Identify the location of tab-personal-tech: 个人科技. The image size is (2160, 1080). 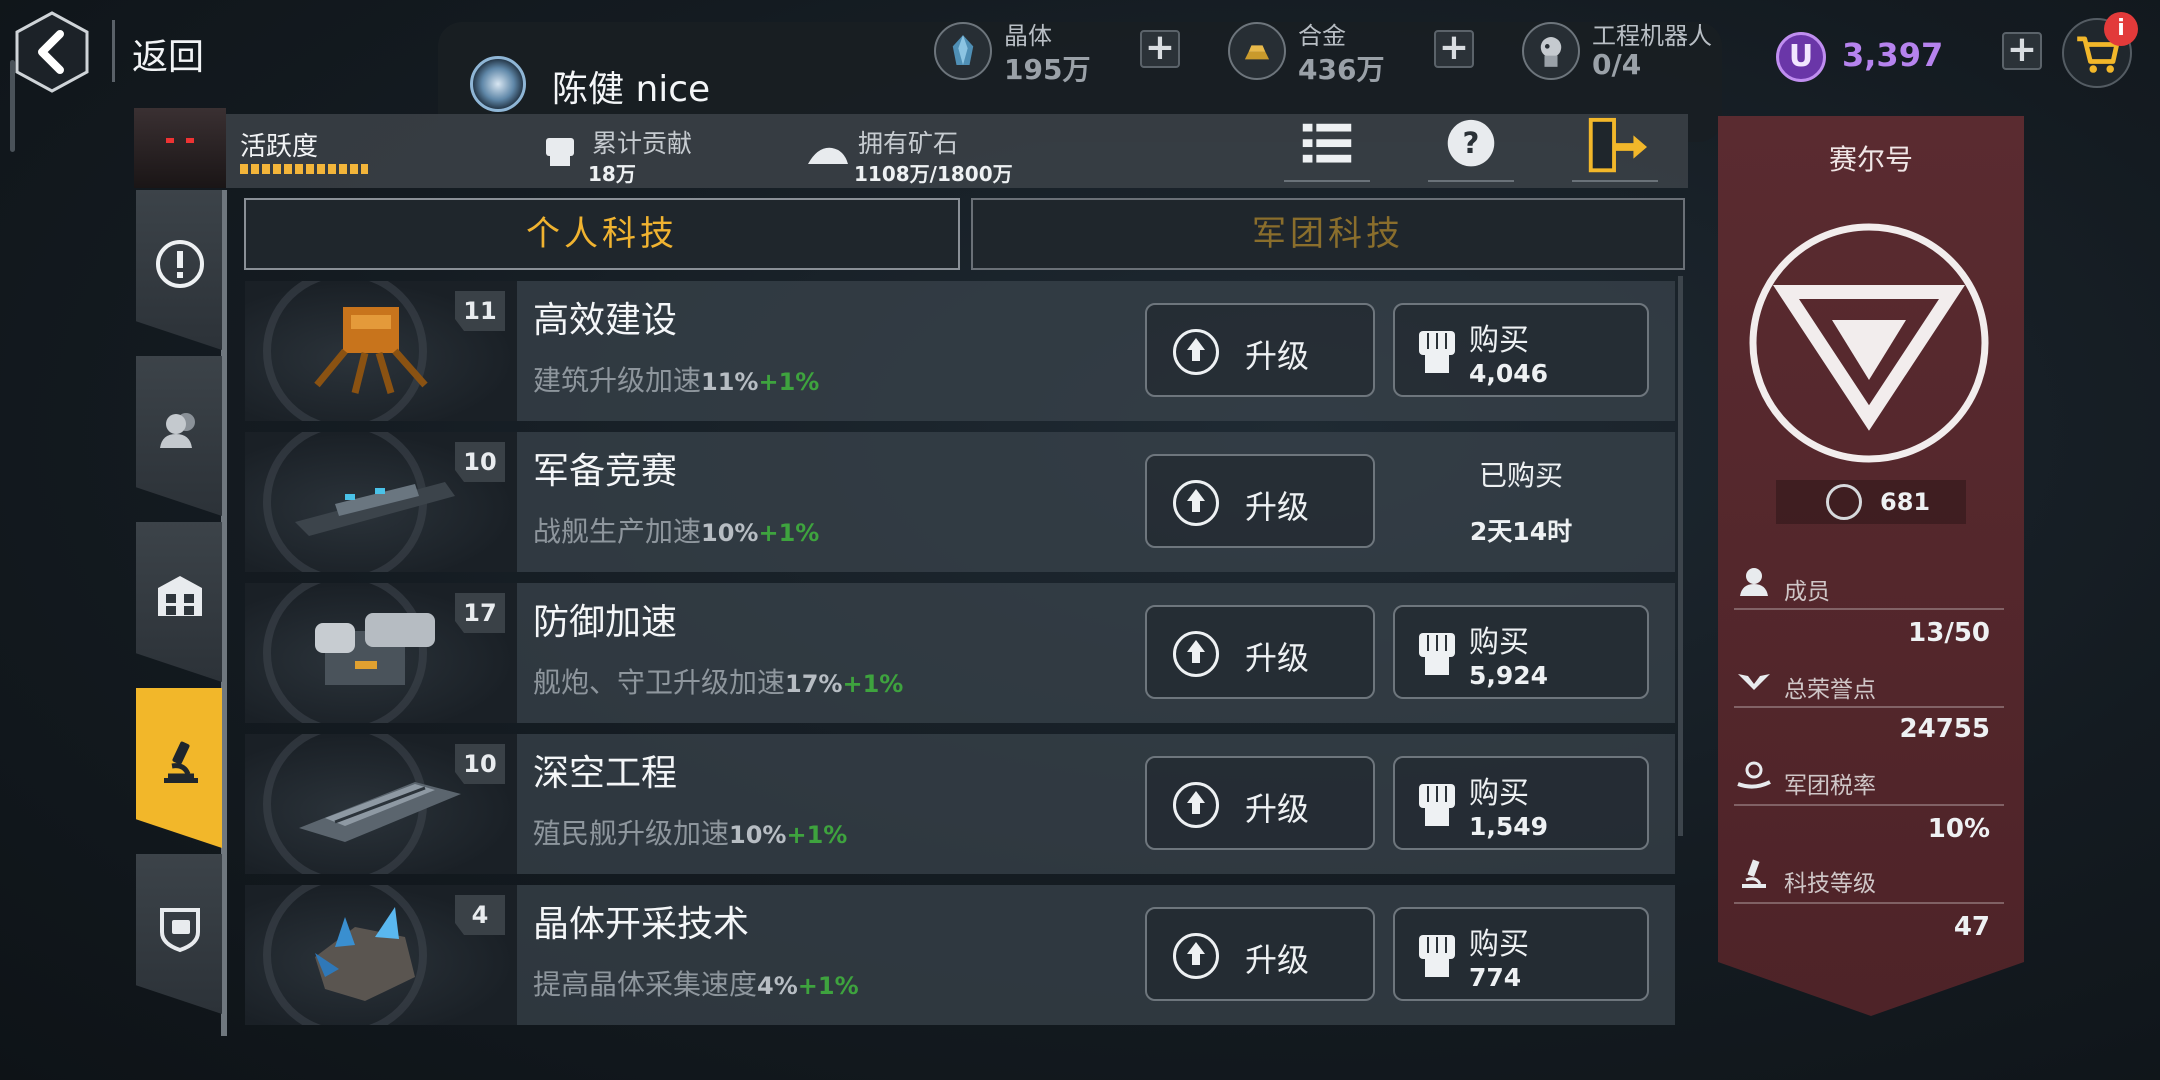
(602, 234).